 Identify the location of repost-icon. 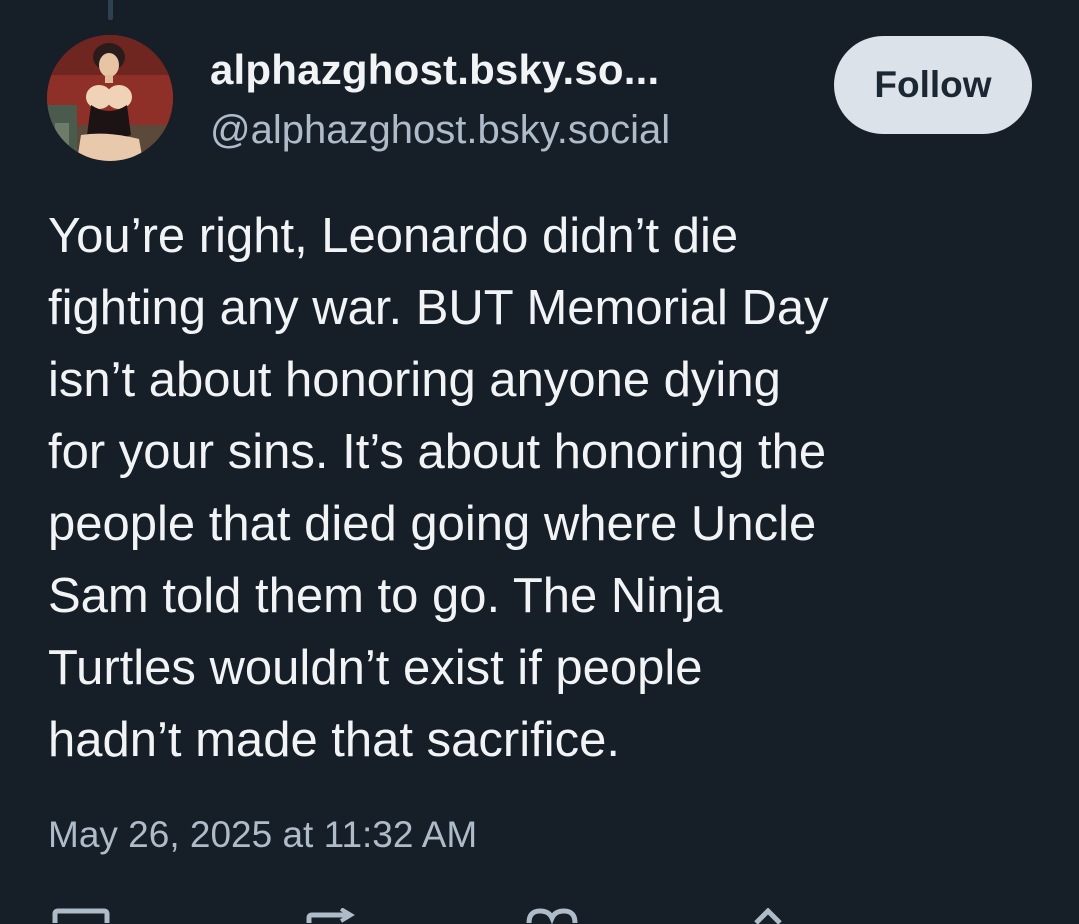
(331, 916).